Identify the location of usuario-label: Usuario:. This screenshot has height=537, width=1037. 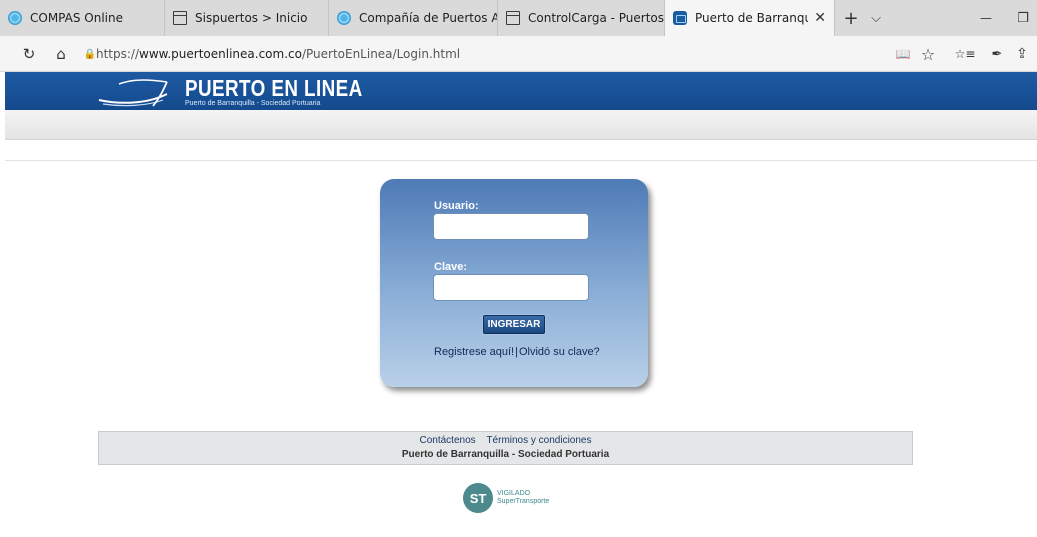
(456, 206).